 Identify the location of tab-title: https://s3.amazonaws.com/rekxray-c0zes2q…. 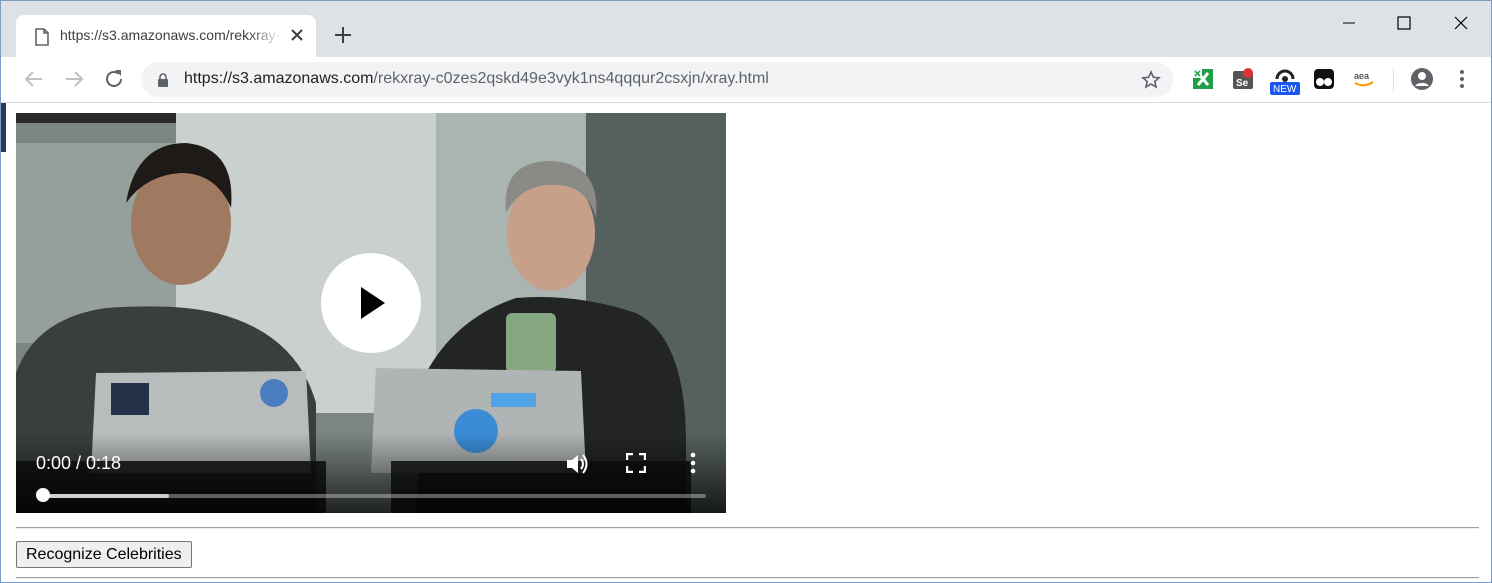
(171, 35).